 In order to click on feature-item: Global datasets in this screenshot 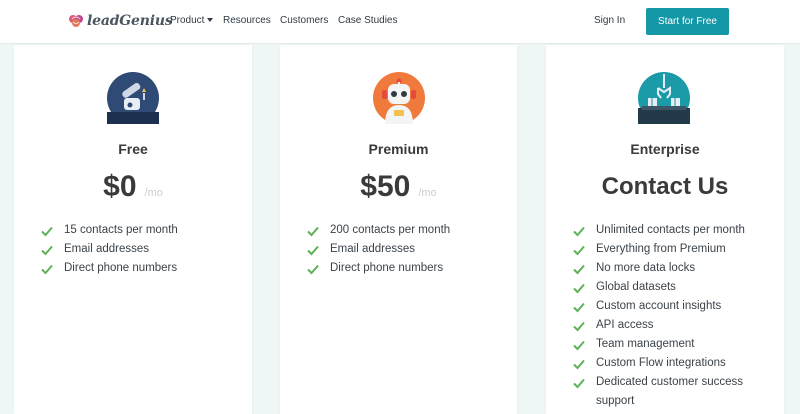, I will do `click(668, 287)`.